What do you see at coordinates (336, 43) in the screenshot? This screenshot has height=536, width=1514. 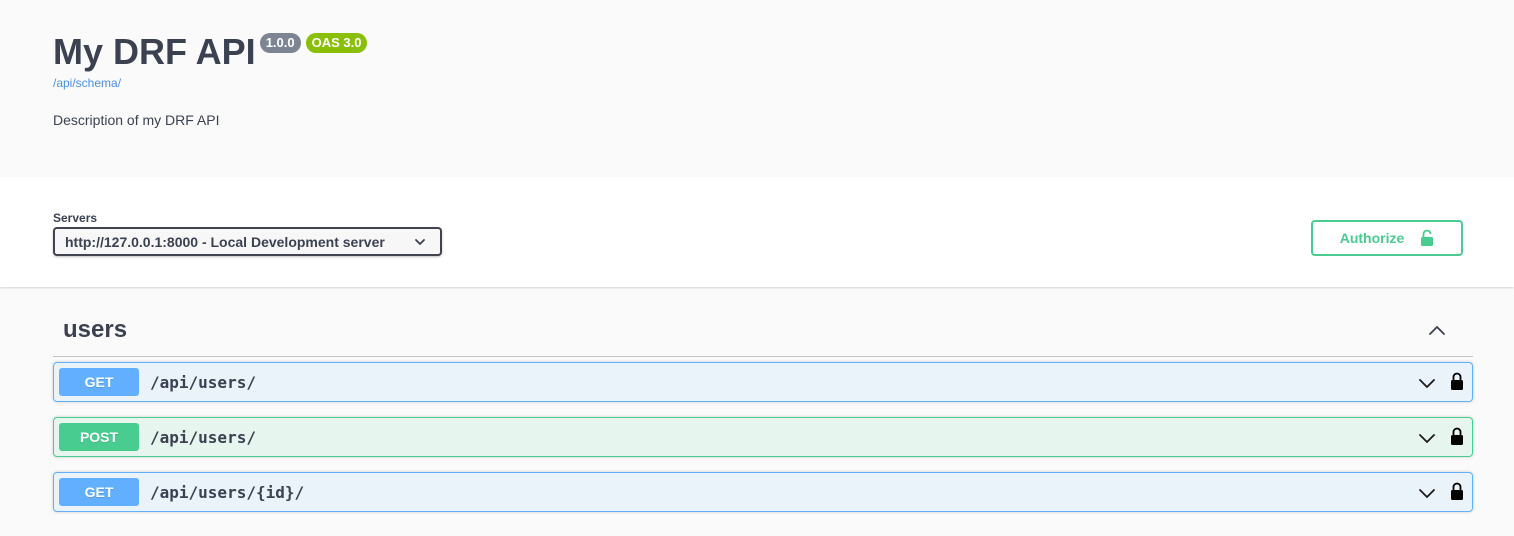 I see `oas-badge: OAS 3.0` at bounding box center [336, 43].